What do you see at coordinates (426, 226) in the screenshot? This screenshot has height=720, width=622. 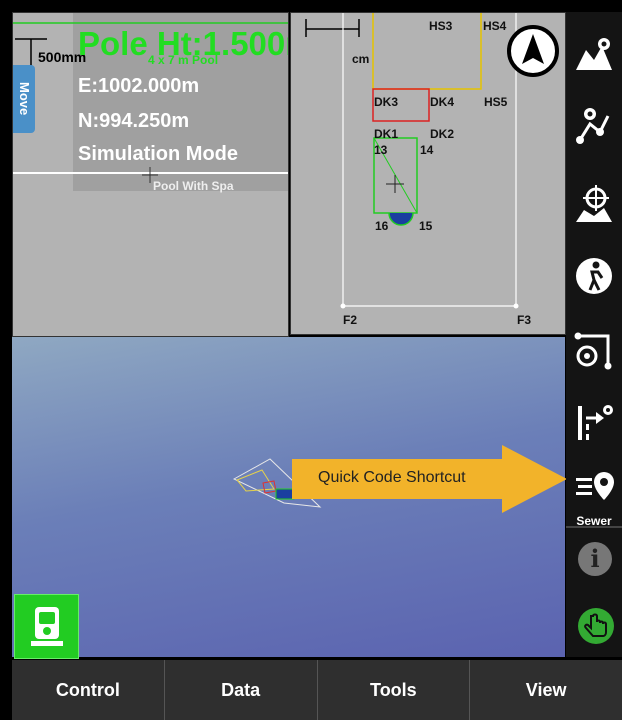 I see `point-label-15: 15` at bounding box center [426, 226].